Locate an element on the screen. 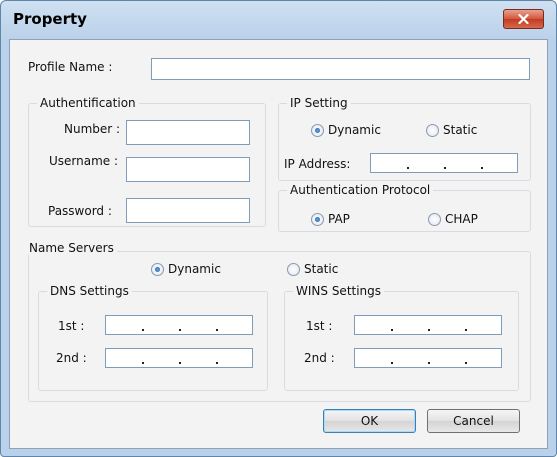  dns-settings-group-label: DNS Settings is located at coordinates (89, 291).